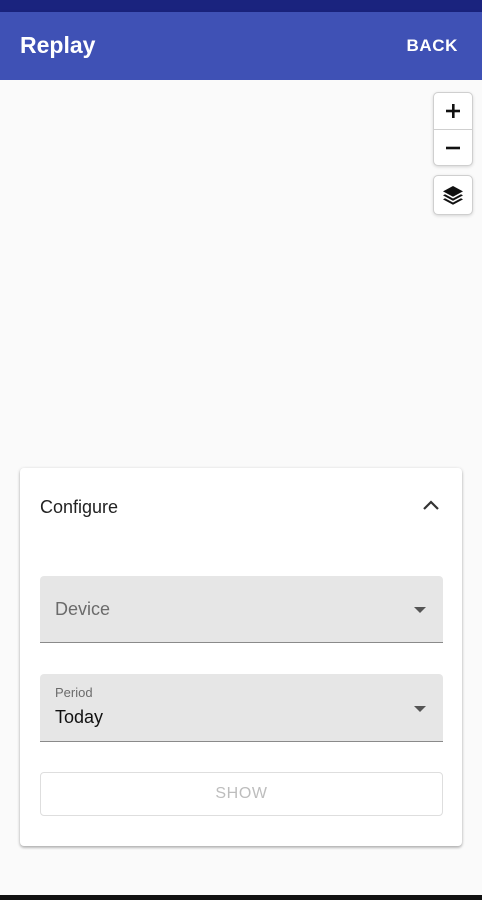 This screenshot has width=482, height=900. What do you see at coordinates (79, 507) in the screenshot?
I see `panel-title: Configure` at bounding box center [79, 507].